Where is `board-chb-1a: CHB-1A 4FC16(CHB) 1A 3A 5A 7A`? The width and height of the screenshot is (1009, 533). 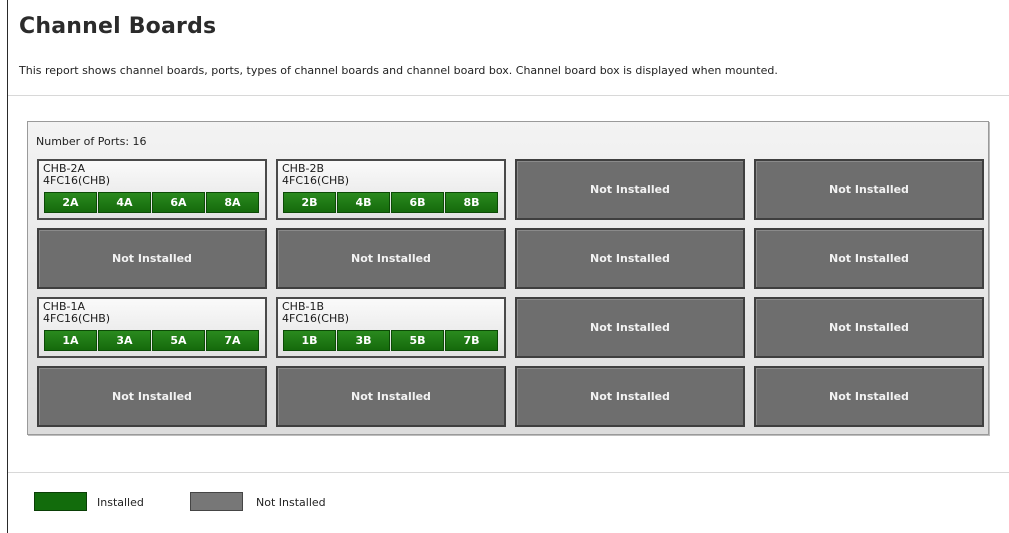
board-chb-1a: CHB-1A 4FC16(CHB) 1A 3A 5A 7A is located at coordinates (152, 327).